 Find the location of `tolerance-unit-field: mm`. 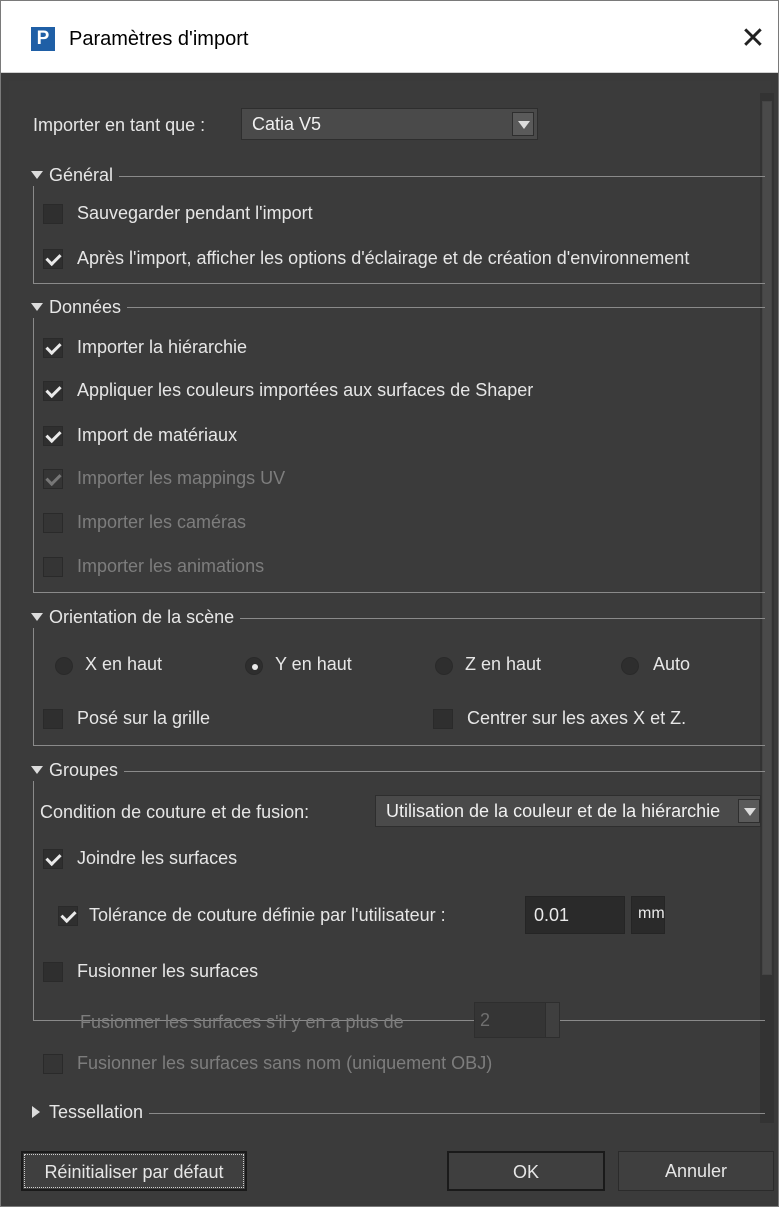

tolerance-unit-field: mm is located at coordinates (648, 915).